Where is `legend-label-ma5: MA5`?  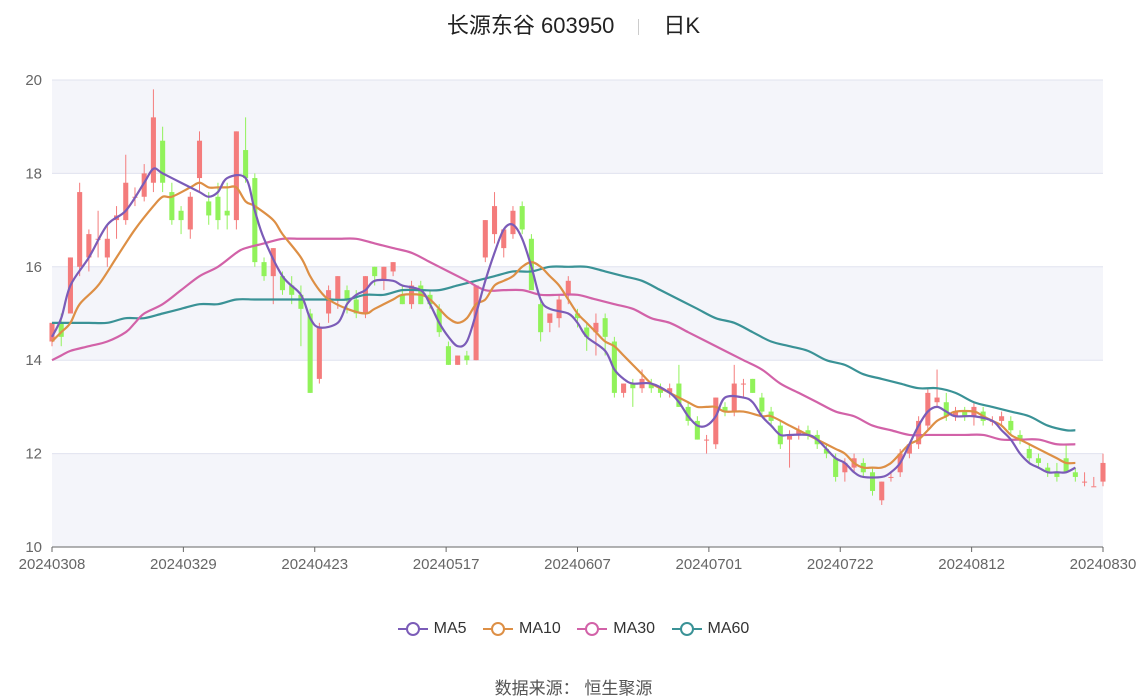 legend-label-ma5: MA5 is located at coordinates (450, 628).